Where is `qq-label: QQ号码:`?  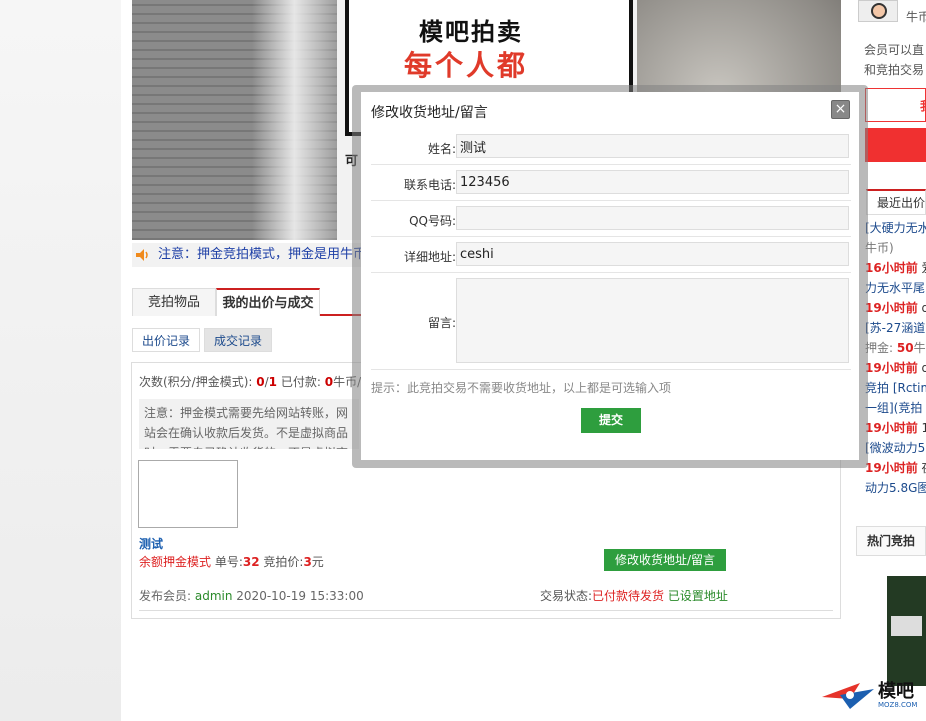 qq-label: QQ号码: is located at coordinates (432, 221).